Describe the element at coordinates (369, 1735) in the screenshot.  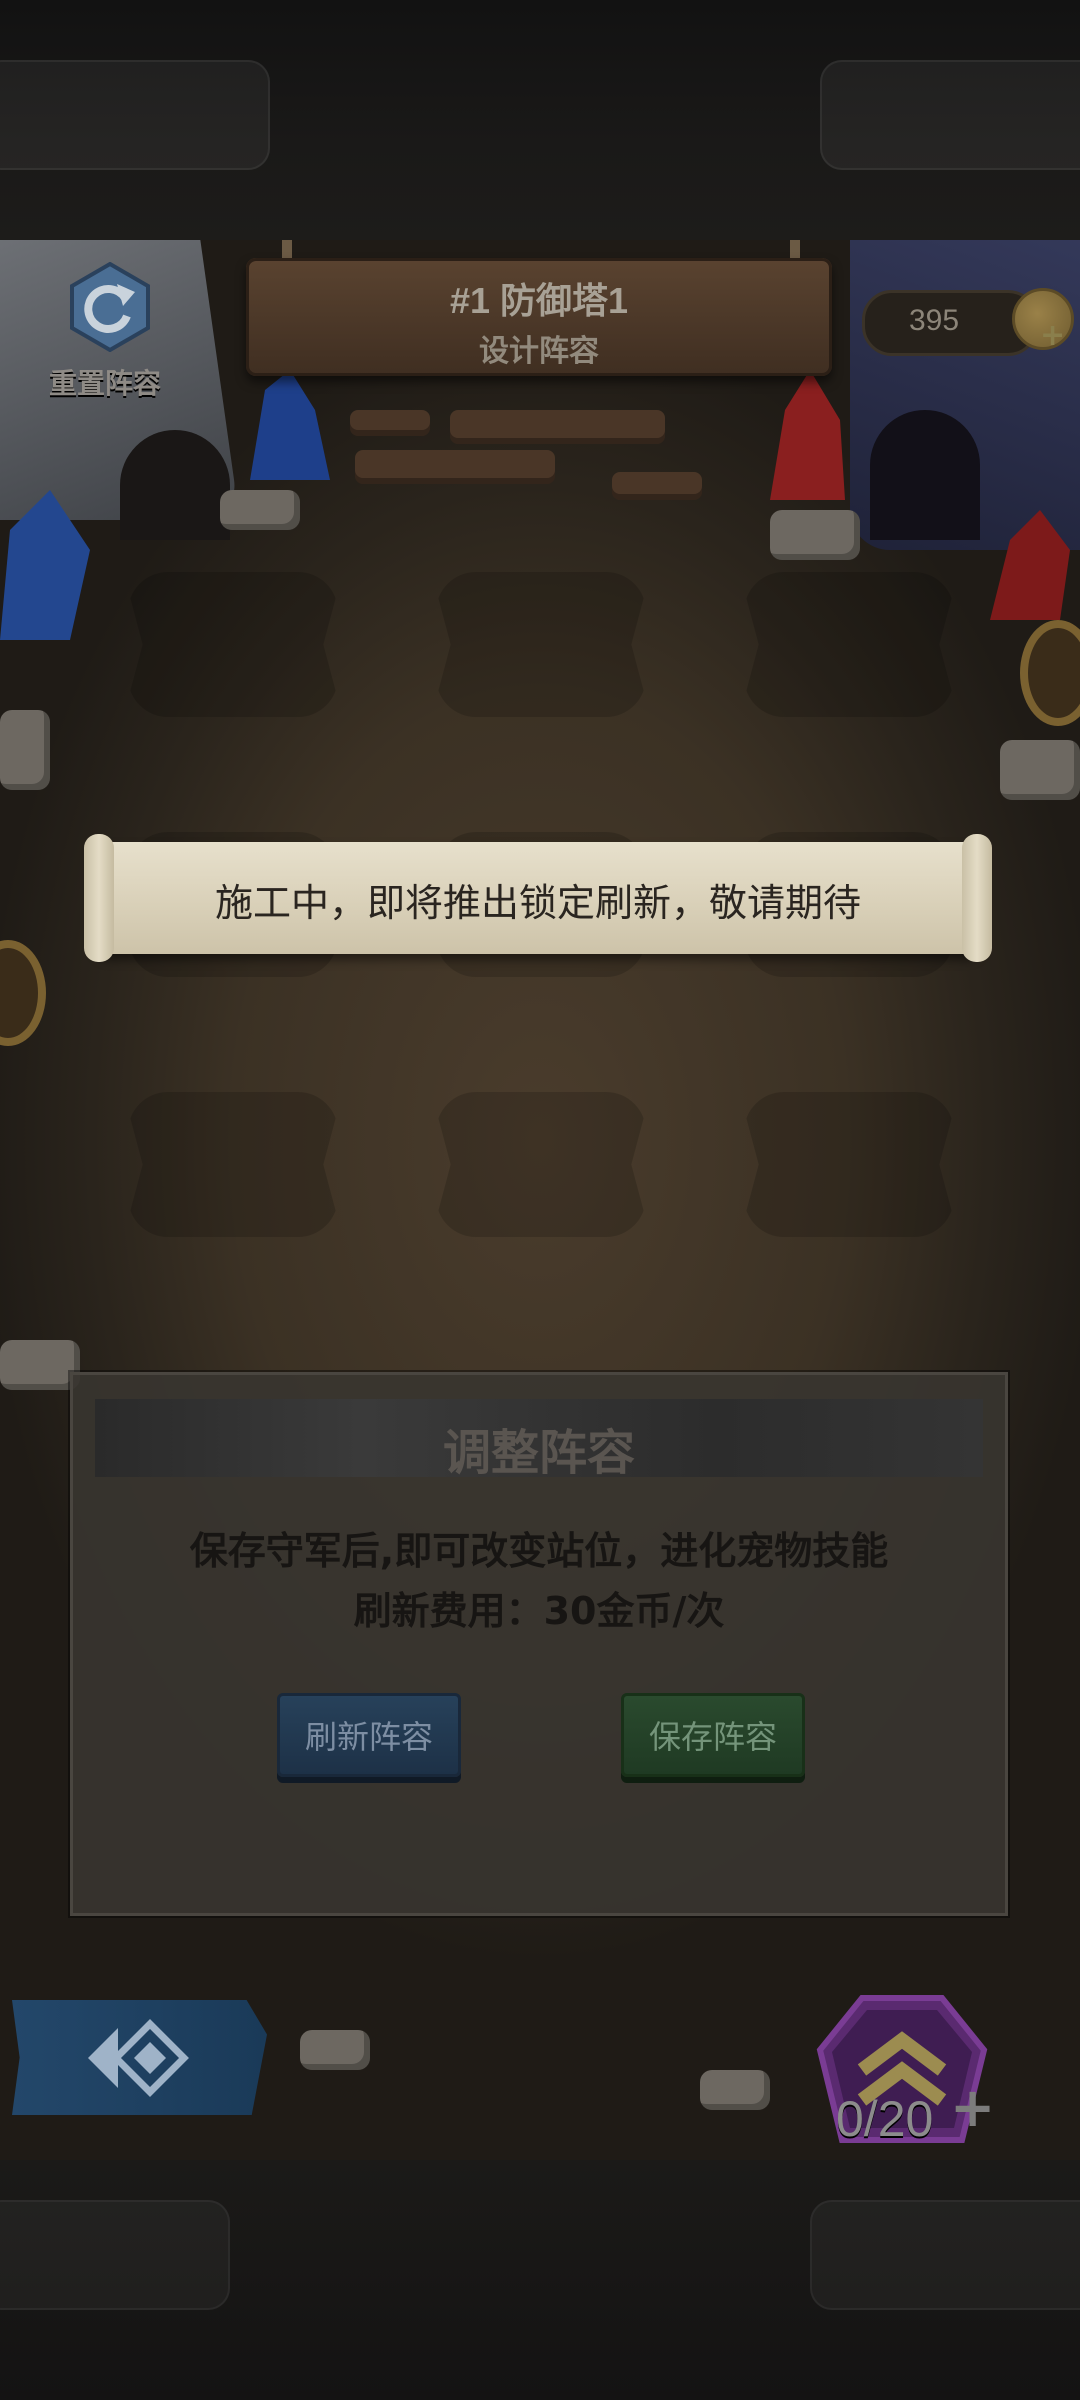
I see `refresh-lineup-button: 刷新阵容` at that location.